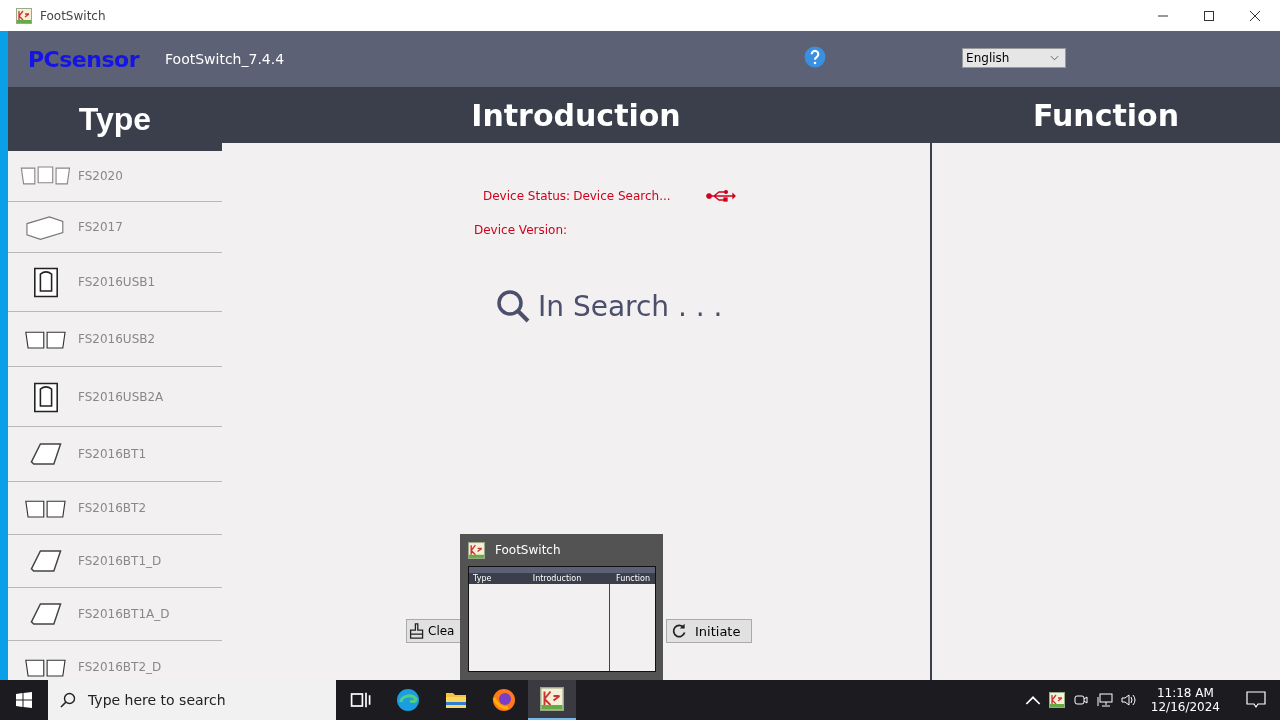 This screenshot has height=720, width=1280. Describe the element at coordinates (120, 667) in the screenshot. I see `device-type-label: FS2016BT2_D` at that location.